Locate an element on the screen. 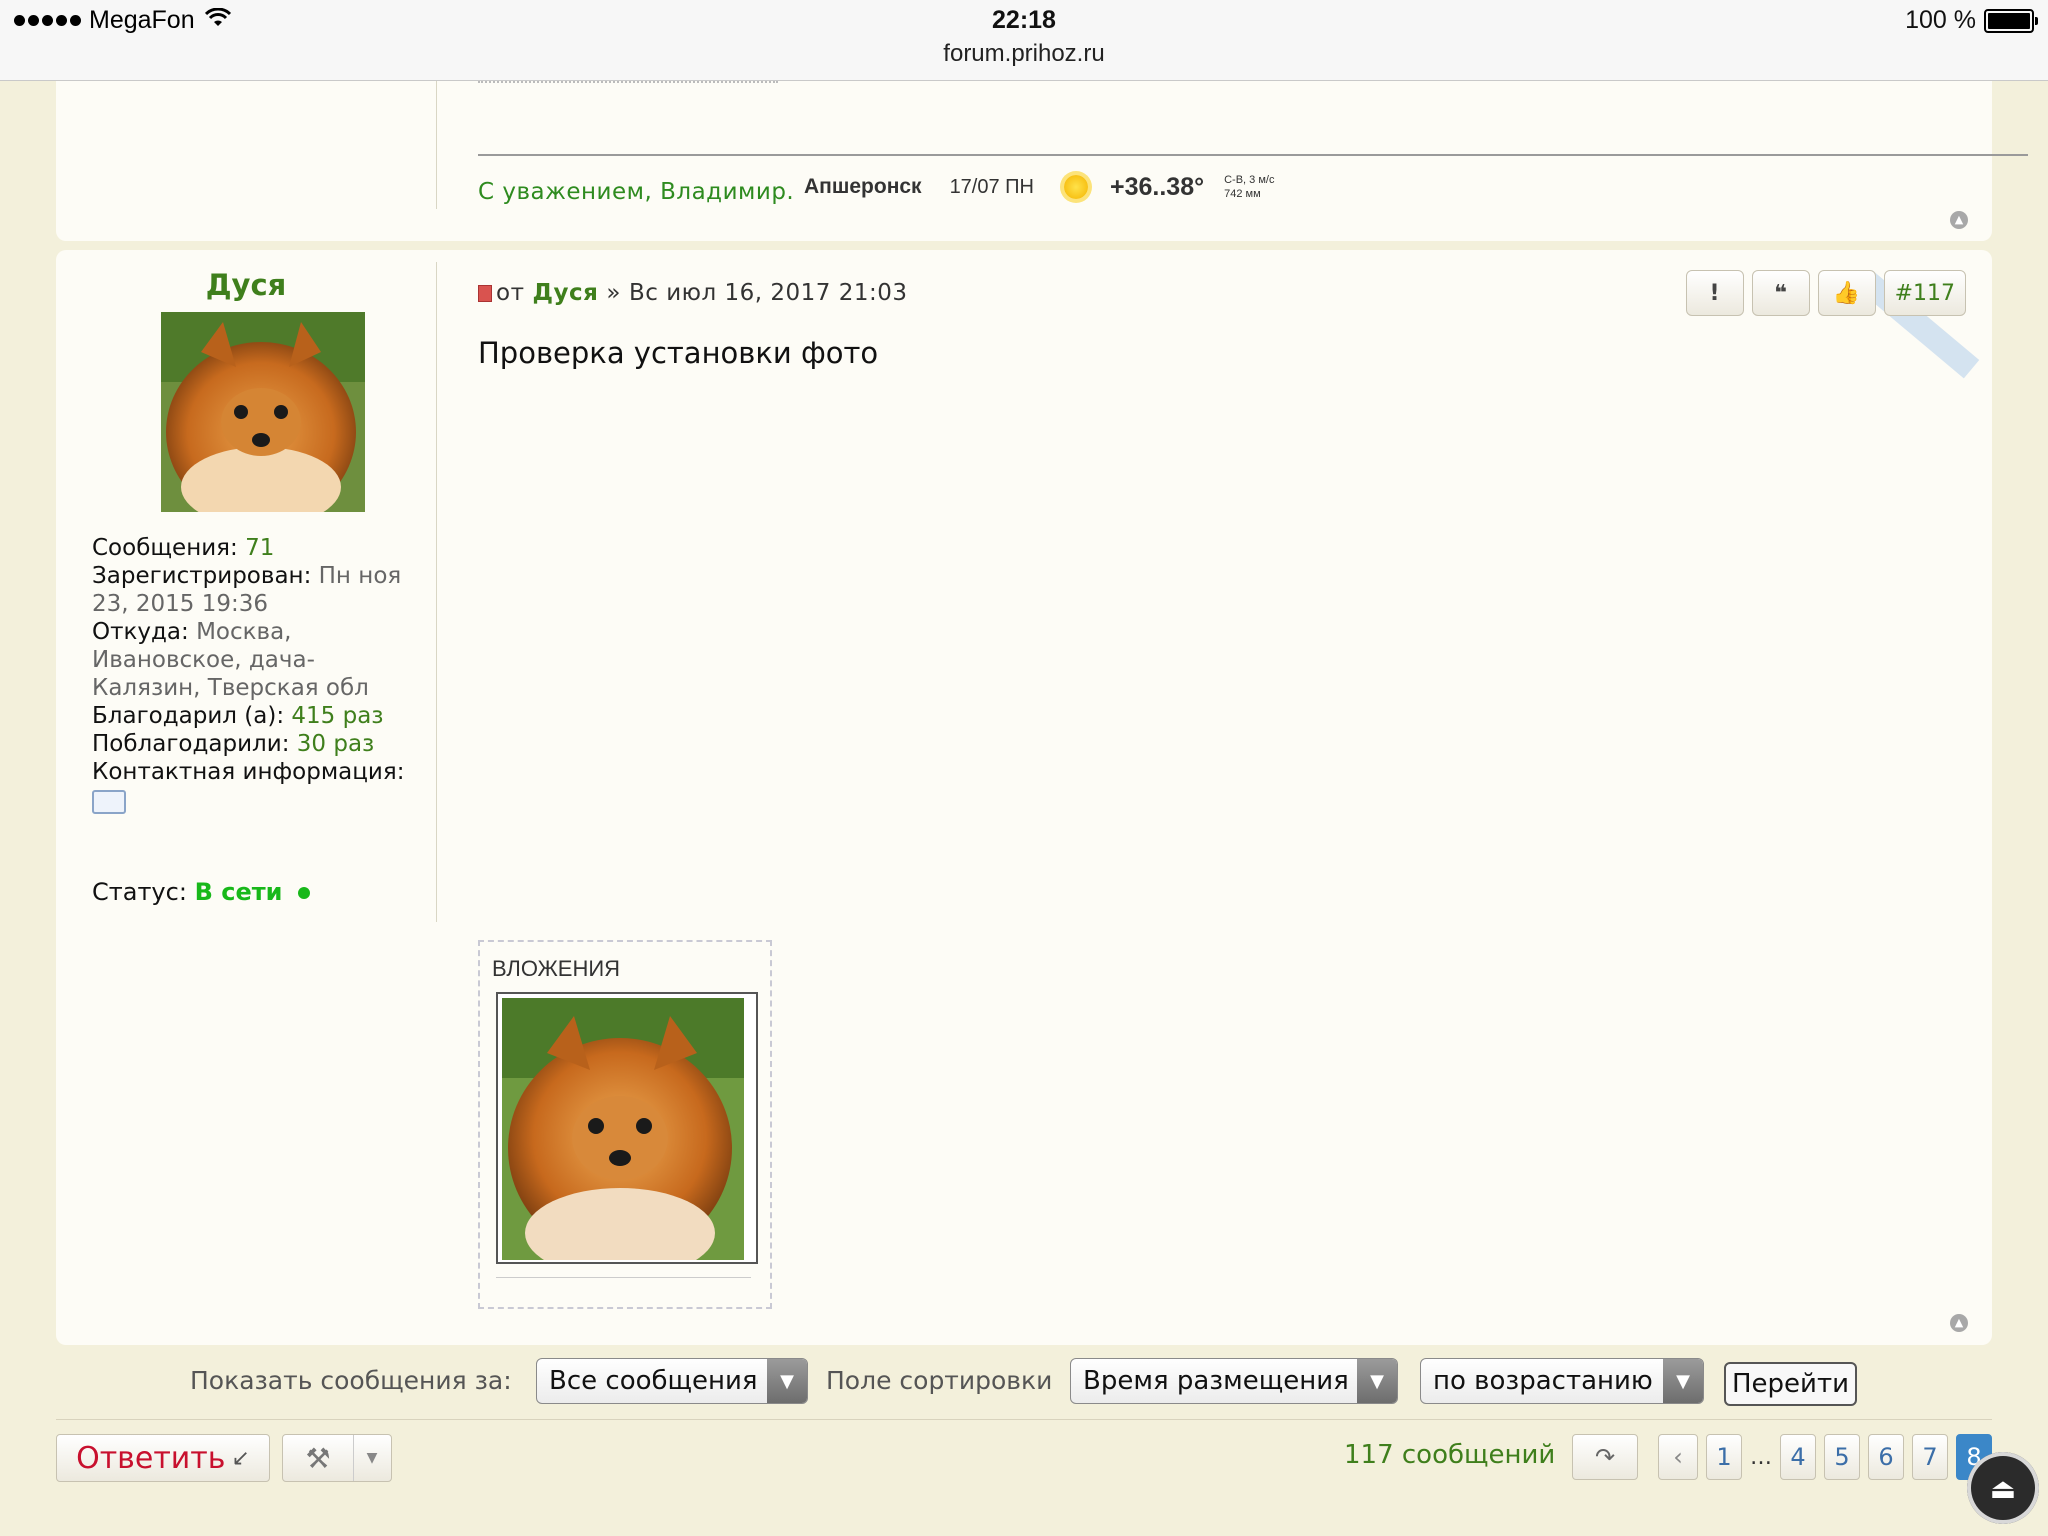 The image size is (2048, 1536). page-link: 1 is located at coordinates (1724, 1457).